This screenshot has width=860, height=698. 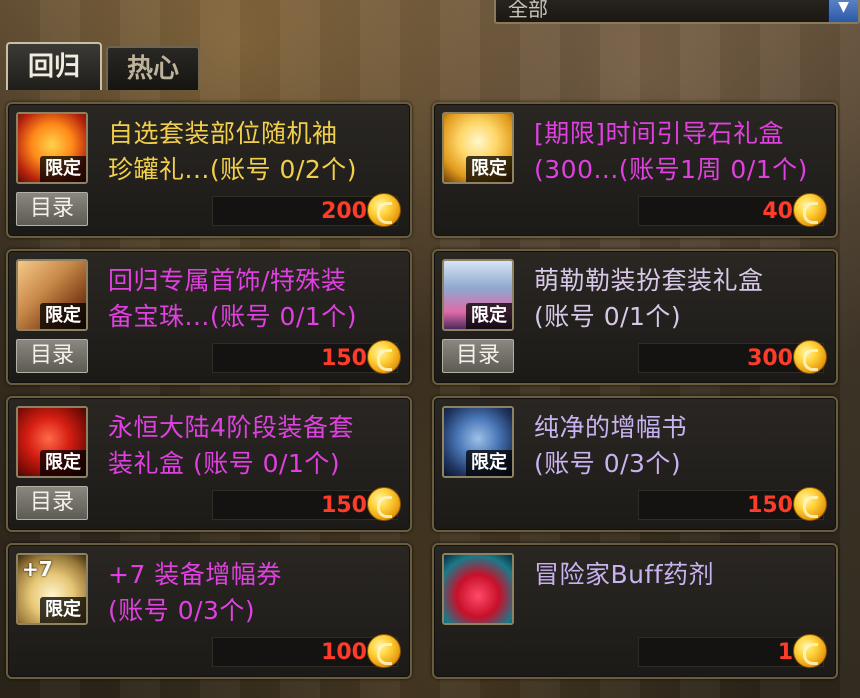 I want to click on tab-hot-label: 热心, so click(x=152, y=69).